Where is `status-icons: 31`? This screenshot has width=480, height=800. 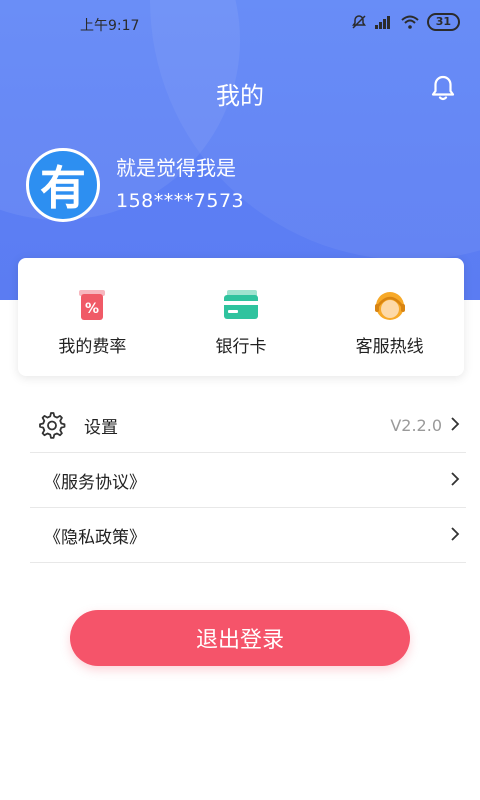
status-icons: 31 is located at coordinates (405, 22).